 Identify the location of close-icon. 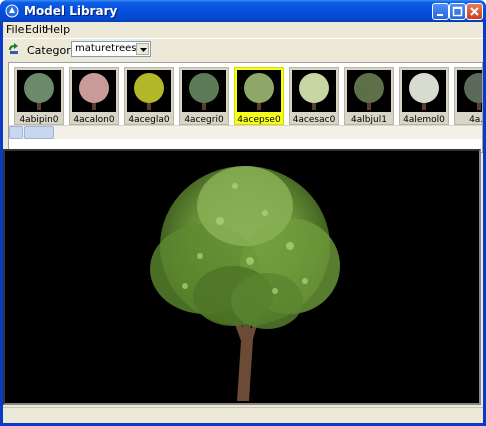
(474, 11).